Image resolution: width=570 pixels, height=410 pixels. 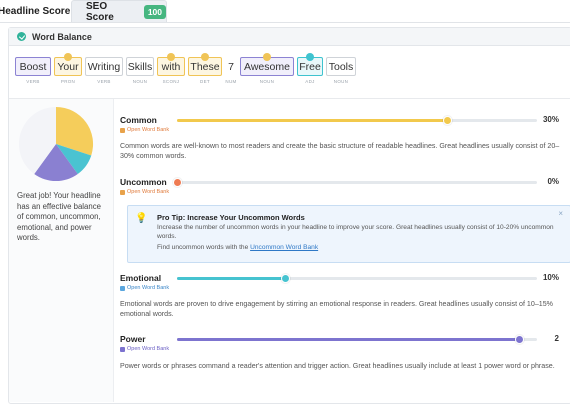 I want to click on common-meter, so click(x=357, y=120).